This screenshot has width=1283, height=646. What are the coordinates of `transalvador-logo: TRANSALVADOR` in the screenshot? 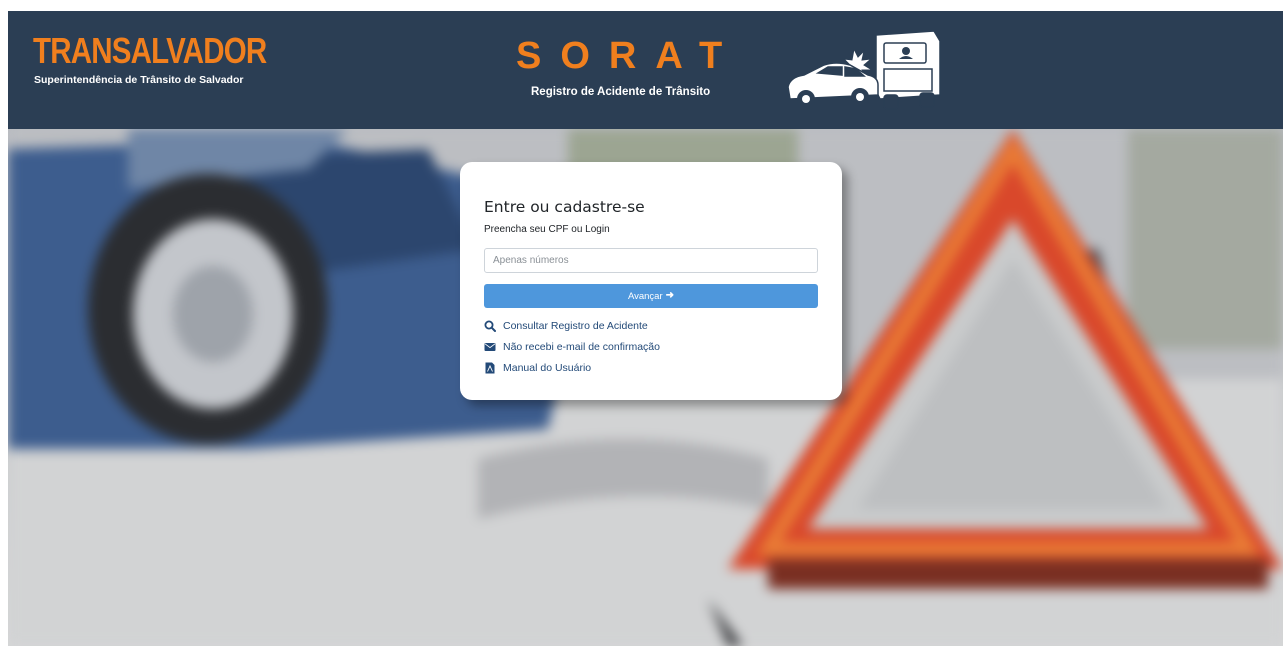 It's located at (150, 50).